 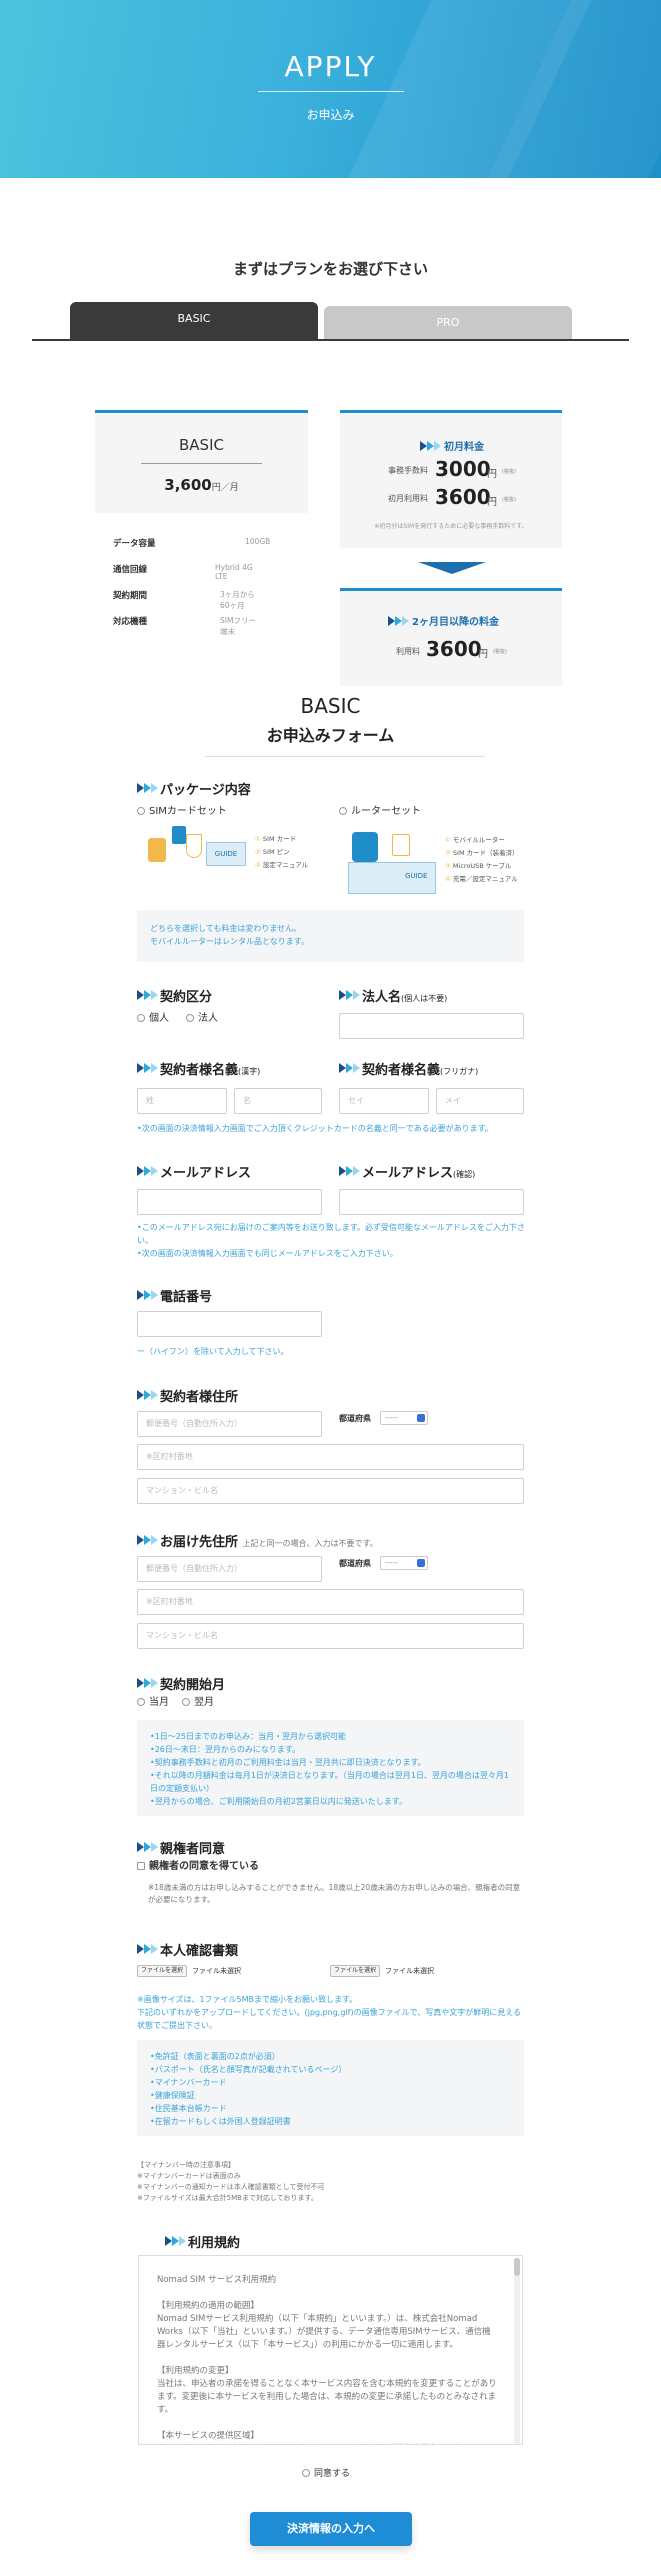 What do you see at coordinates (330, 269) in the screenshot?
I see `plan-select-heading: まずはプランをお選び下さい` at bounding box center [330, 269].